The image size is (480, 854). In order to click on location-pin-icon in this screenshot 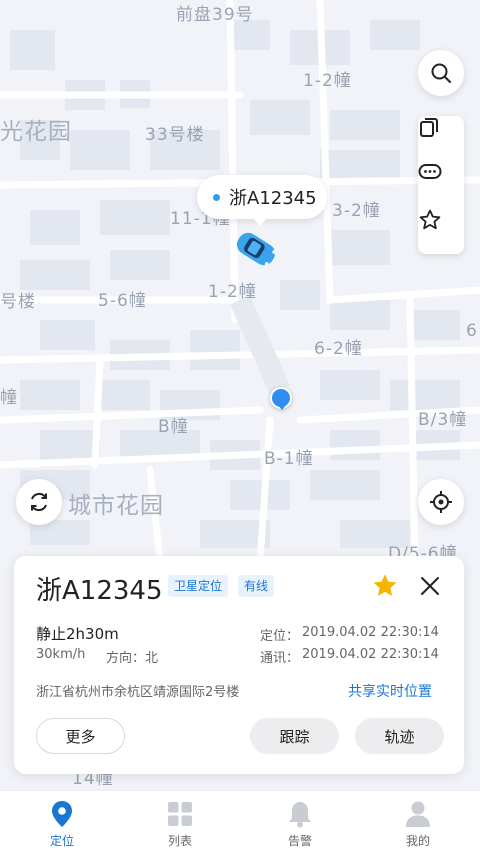, I will do `click(62, 814)`.